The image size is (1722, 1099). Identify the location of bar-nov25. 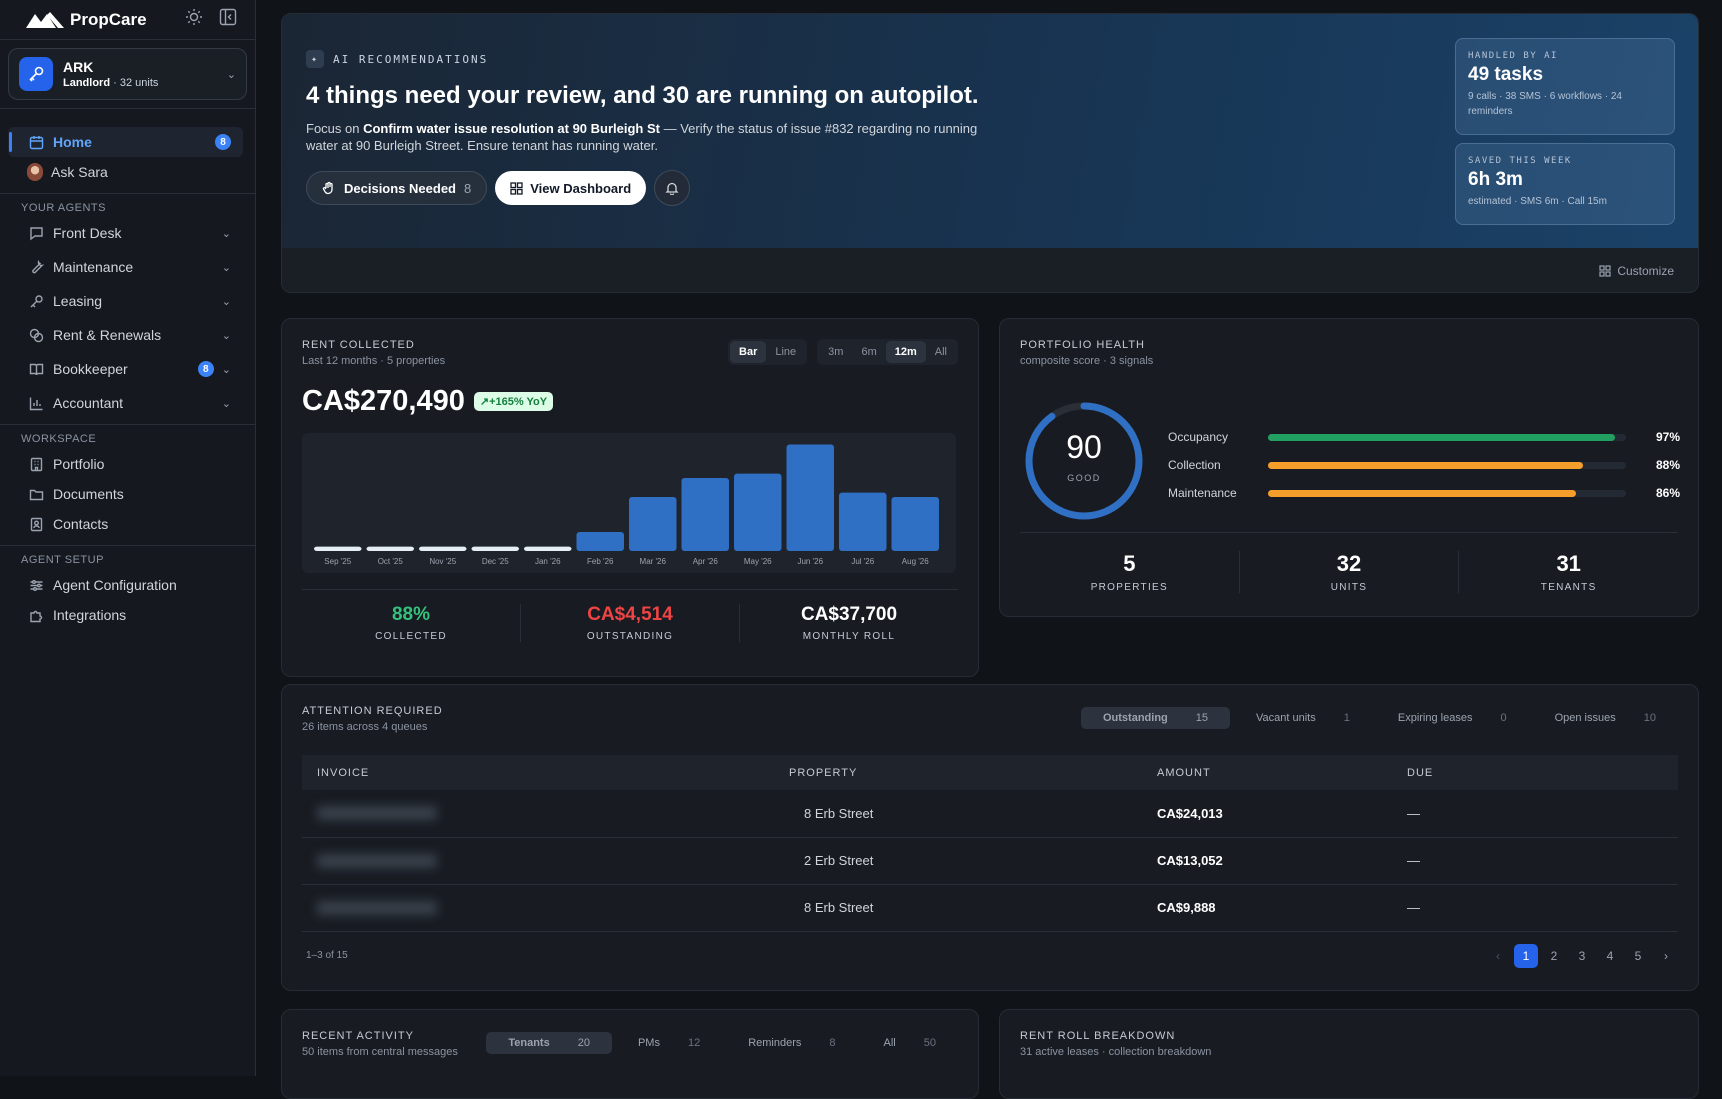
(443, 548).